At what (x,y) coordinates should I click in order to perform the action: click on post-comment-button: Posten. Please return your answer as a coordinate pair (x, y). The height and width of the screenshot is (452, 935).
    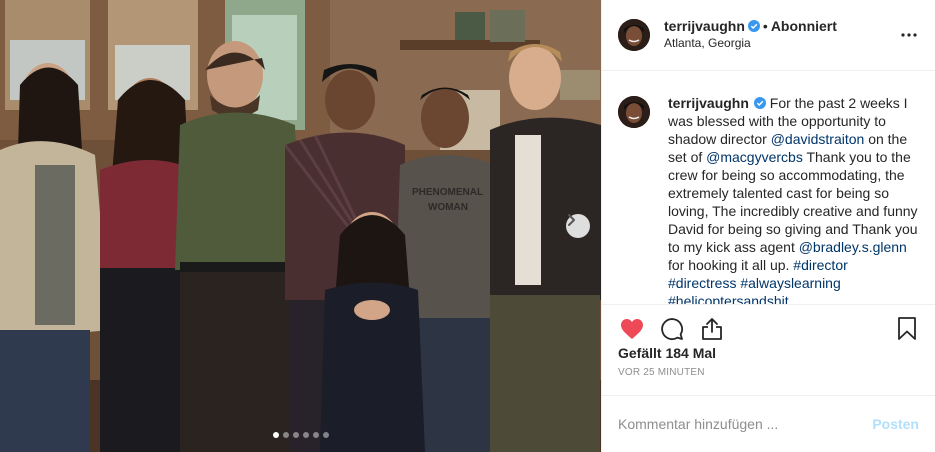
    Looking at the image, I should click on (895, 424).